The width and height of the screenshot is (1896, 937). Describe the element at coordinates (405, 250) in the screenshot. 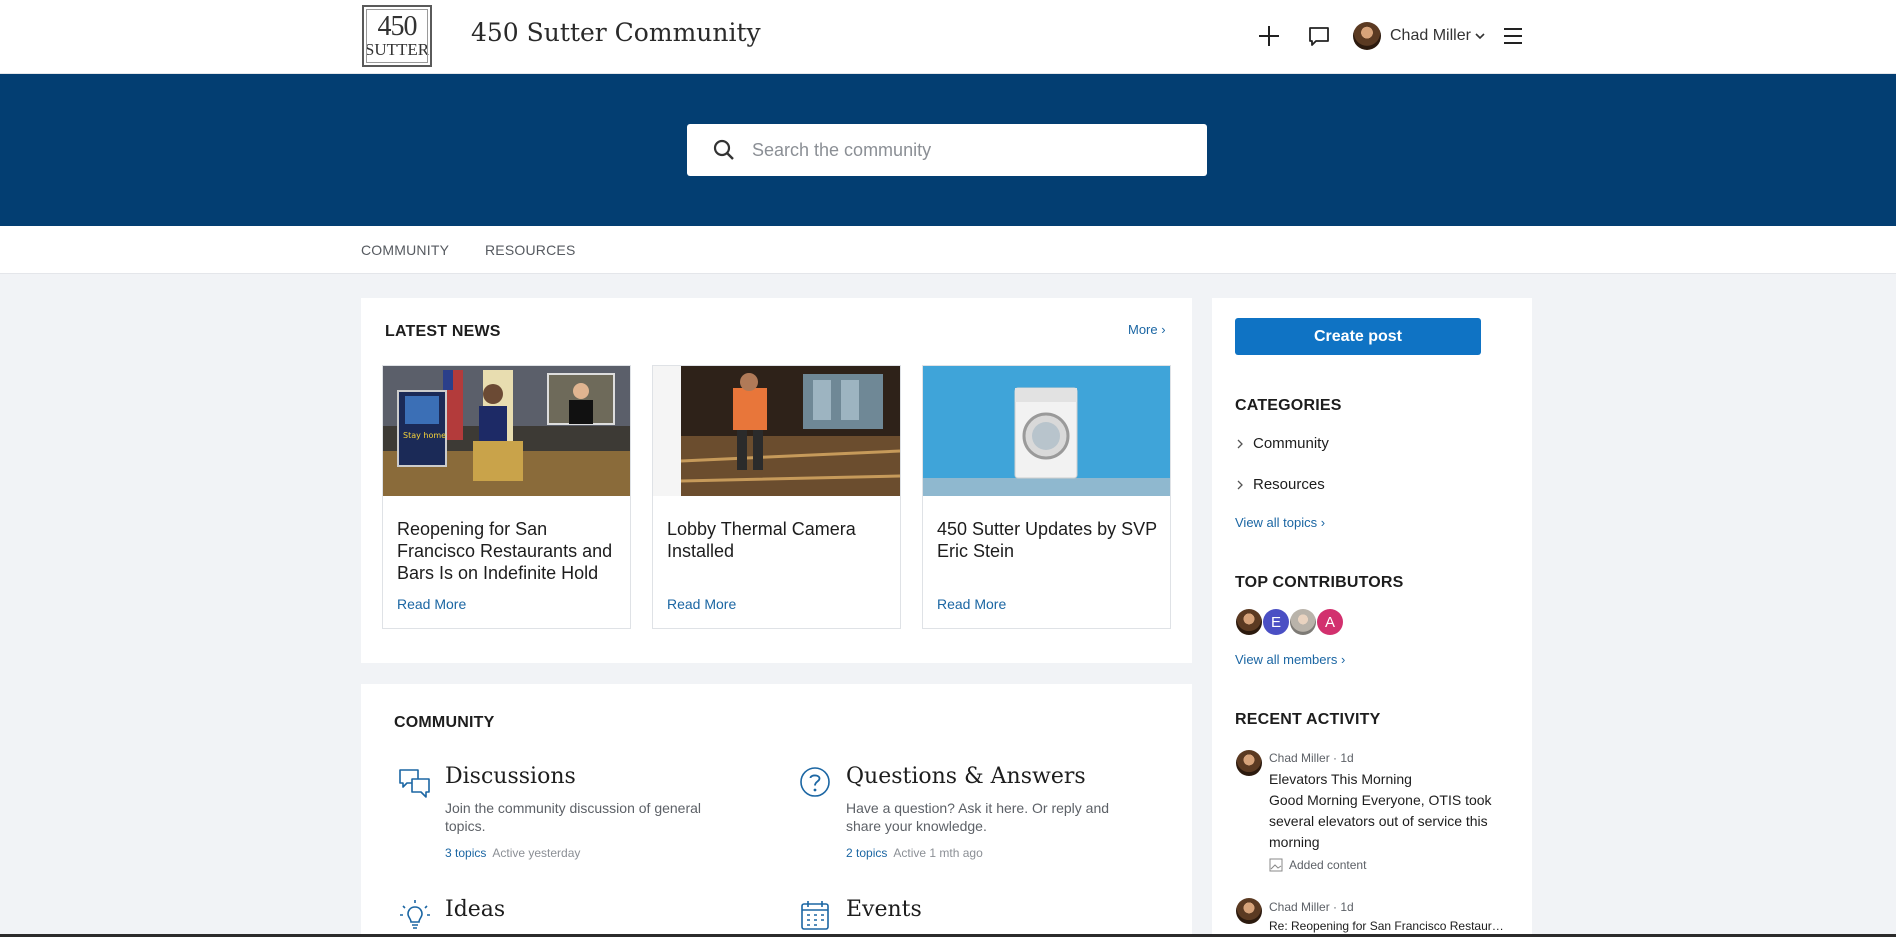

I see `nav-community: COMMUNITY` at that location.